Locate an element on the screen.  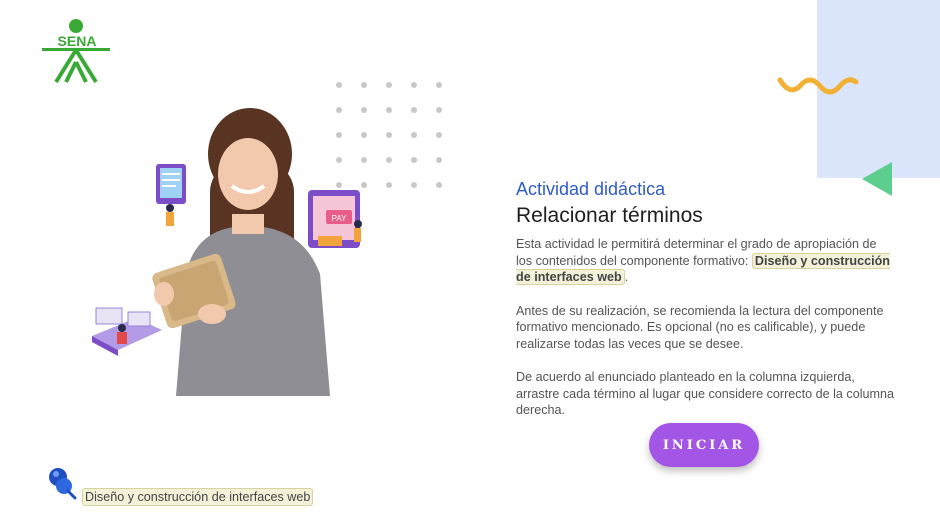
intro-end: . is located at coordinates (626, 277).